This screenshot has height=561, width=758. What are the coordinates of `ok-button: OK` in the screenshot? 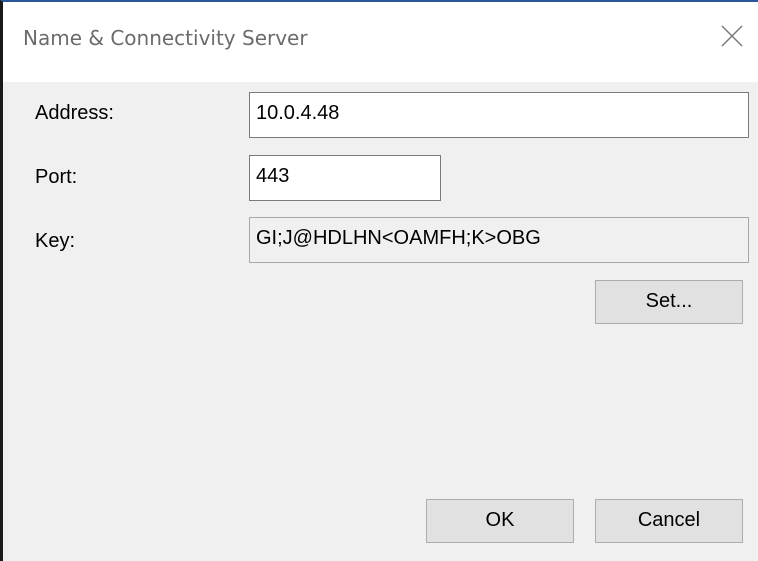 It's located at (500, 521).